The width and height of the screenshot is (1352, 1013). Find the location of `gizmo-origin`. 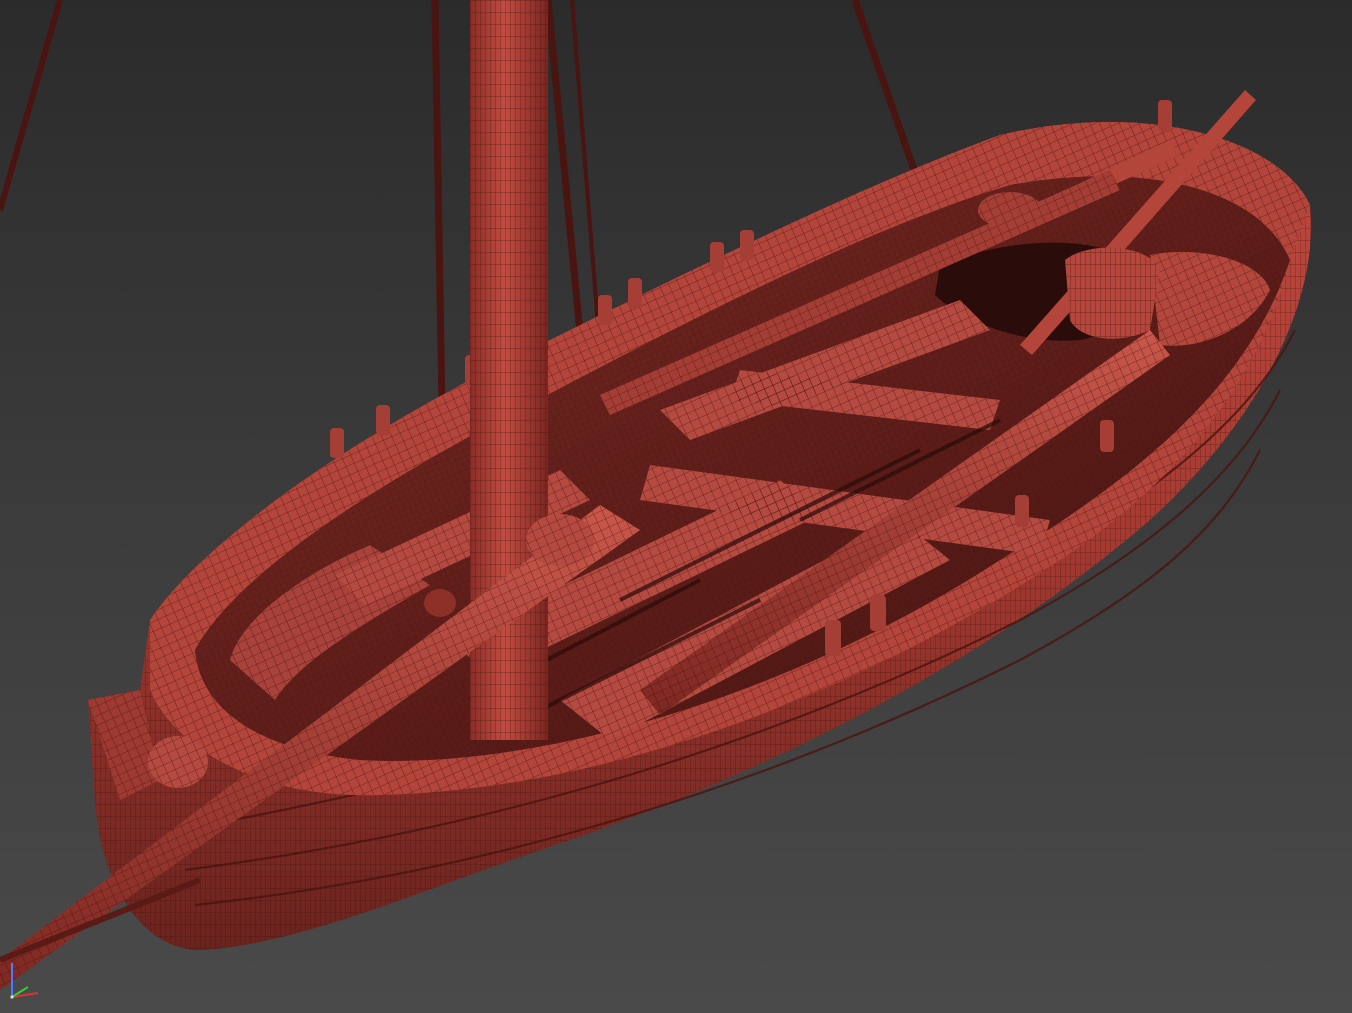

gizmo-origin is located at coordinates (12, 997).